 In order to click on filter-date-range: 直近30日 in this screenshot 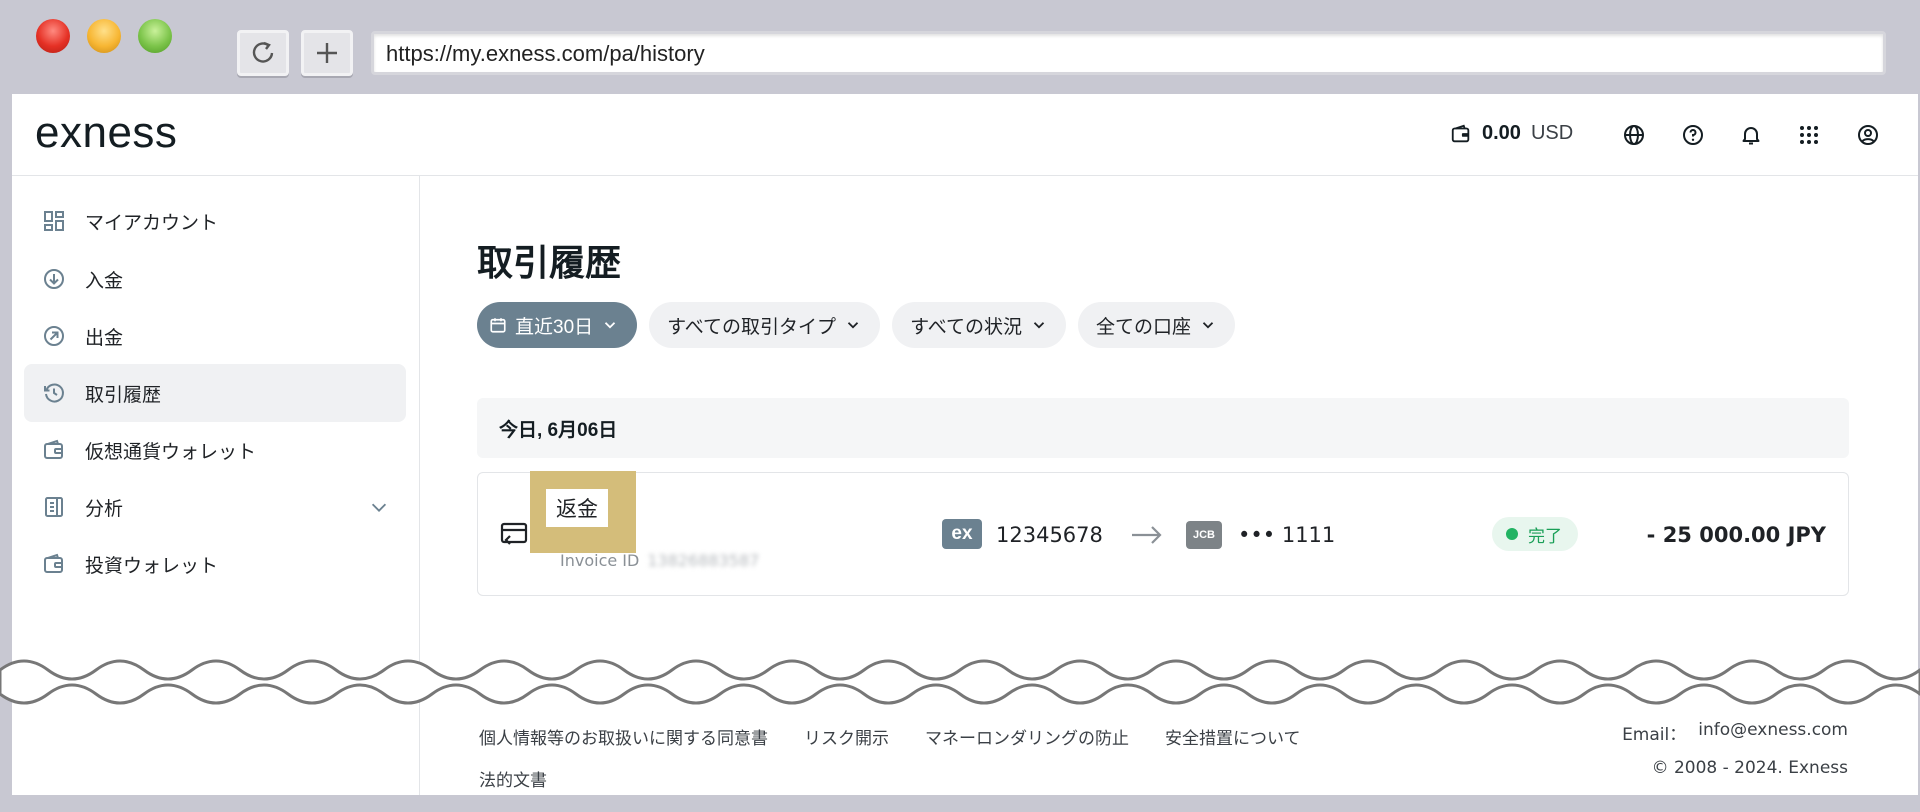, I will do `click(557, 325)`.